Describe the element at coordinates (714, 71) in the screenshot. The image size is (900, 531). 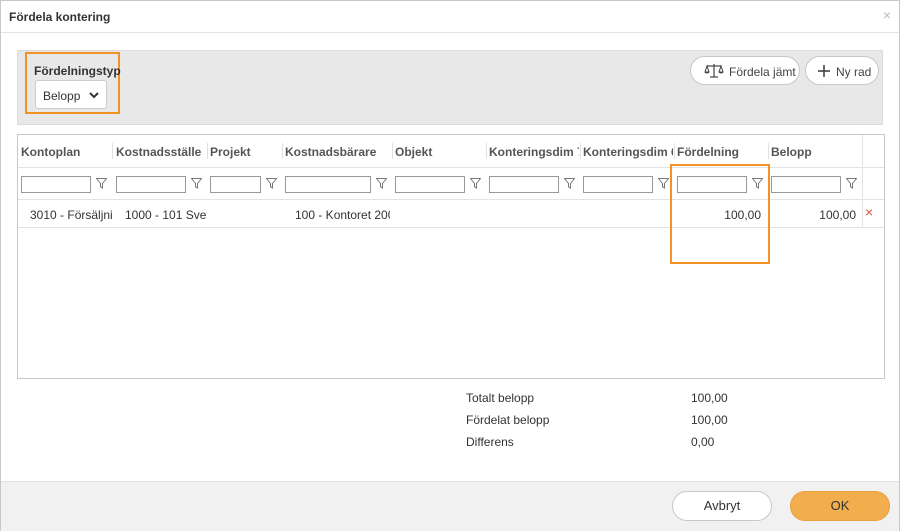
I see `scale-icon` at that location.